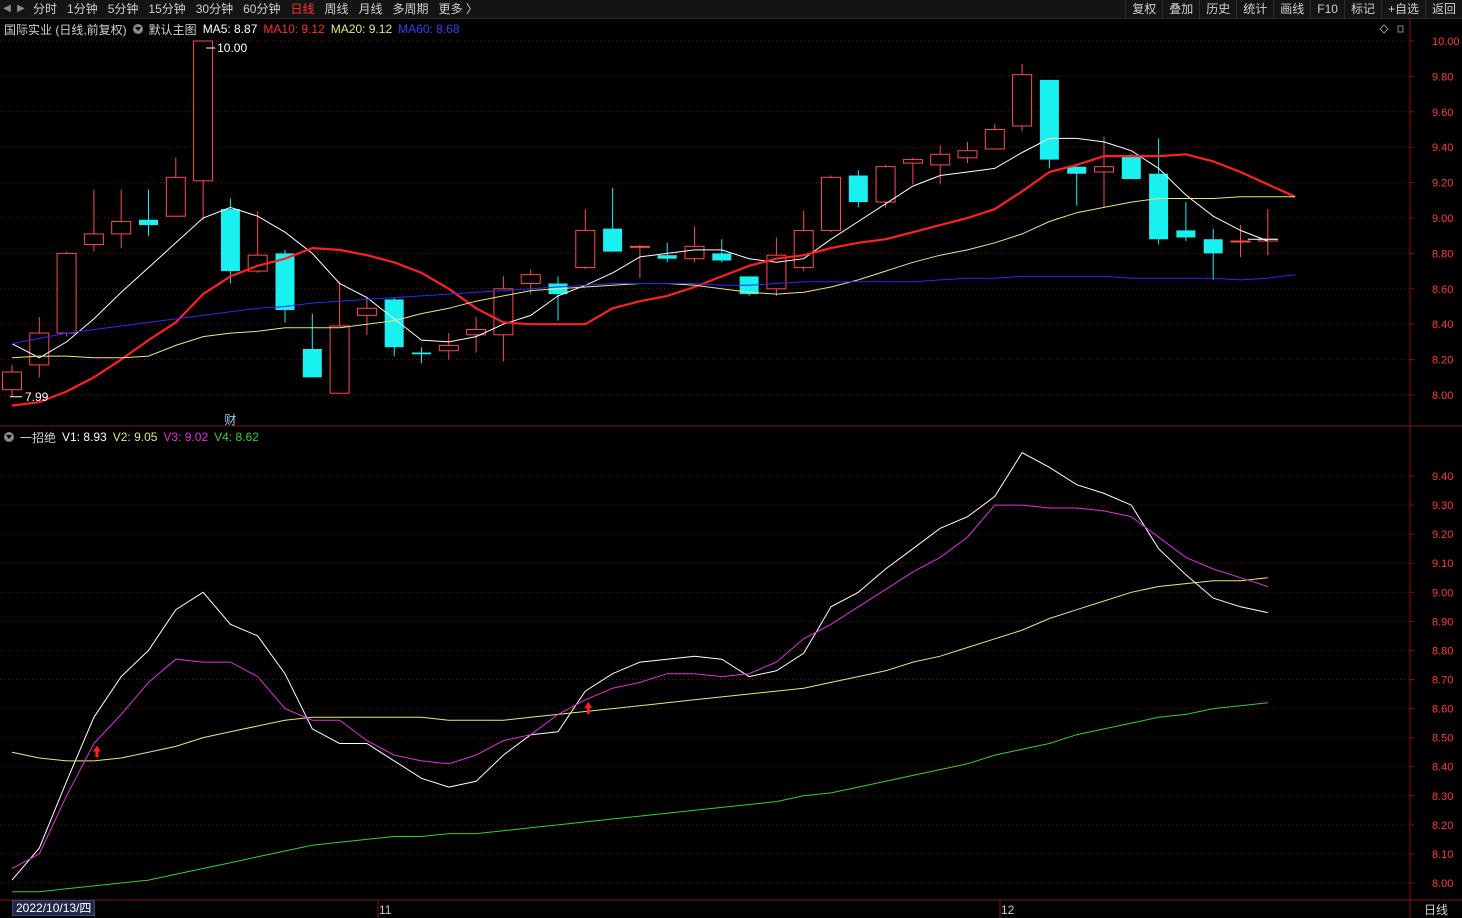 This screenshot has height=918, width=1462. Describe the element at coordinates (385, 910) in the screenshot. I see `month-label-11: 11` at that location.